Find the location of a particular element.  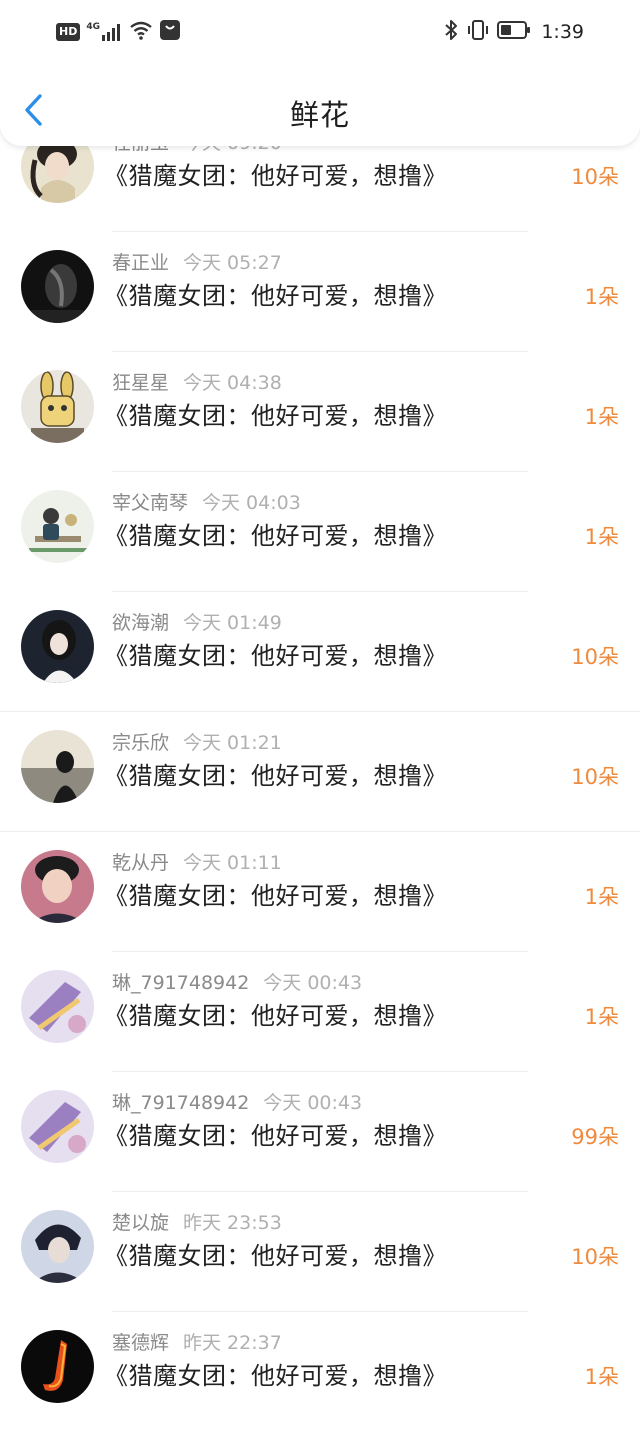

user-name: 春正业 is located at coordinates (140, 263).